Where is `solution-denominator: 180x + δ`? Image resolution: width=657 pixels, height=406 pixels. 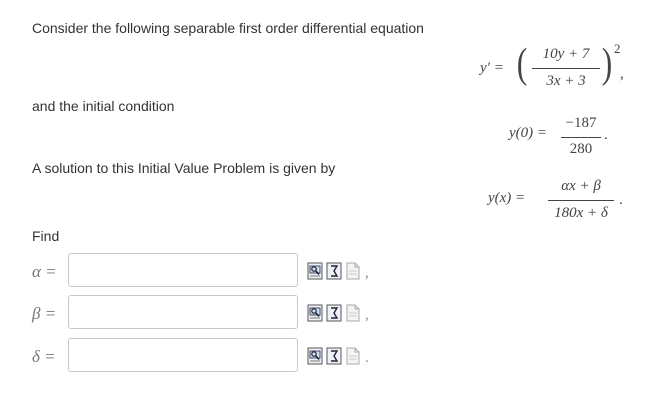
solution-denominator: 180x + δ is located at coordinates (581, 213).